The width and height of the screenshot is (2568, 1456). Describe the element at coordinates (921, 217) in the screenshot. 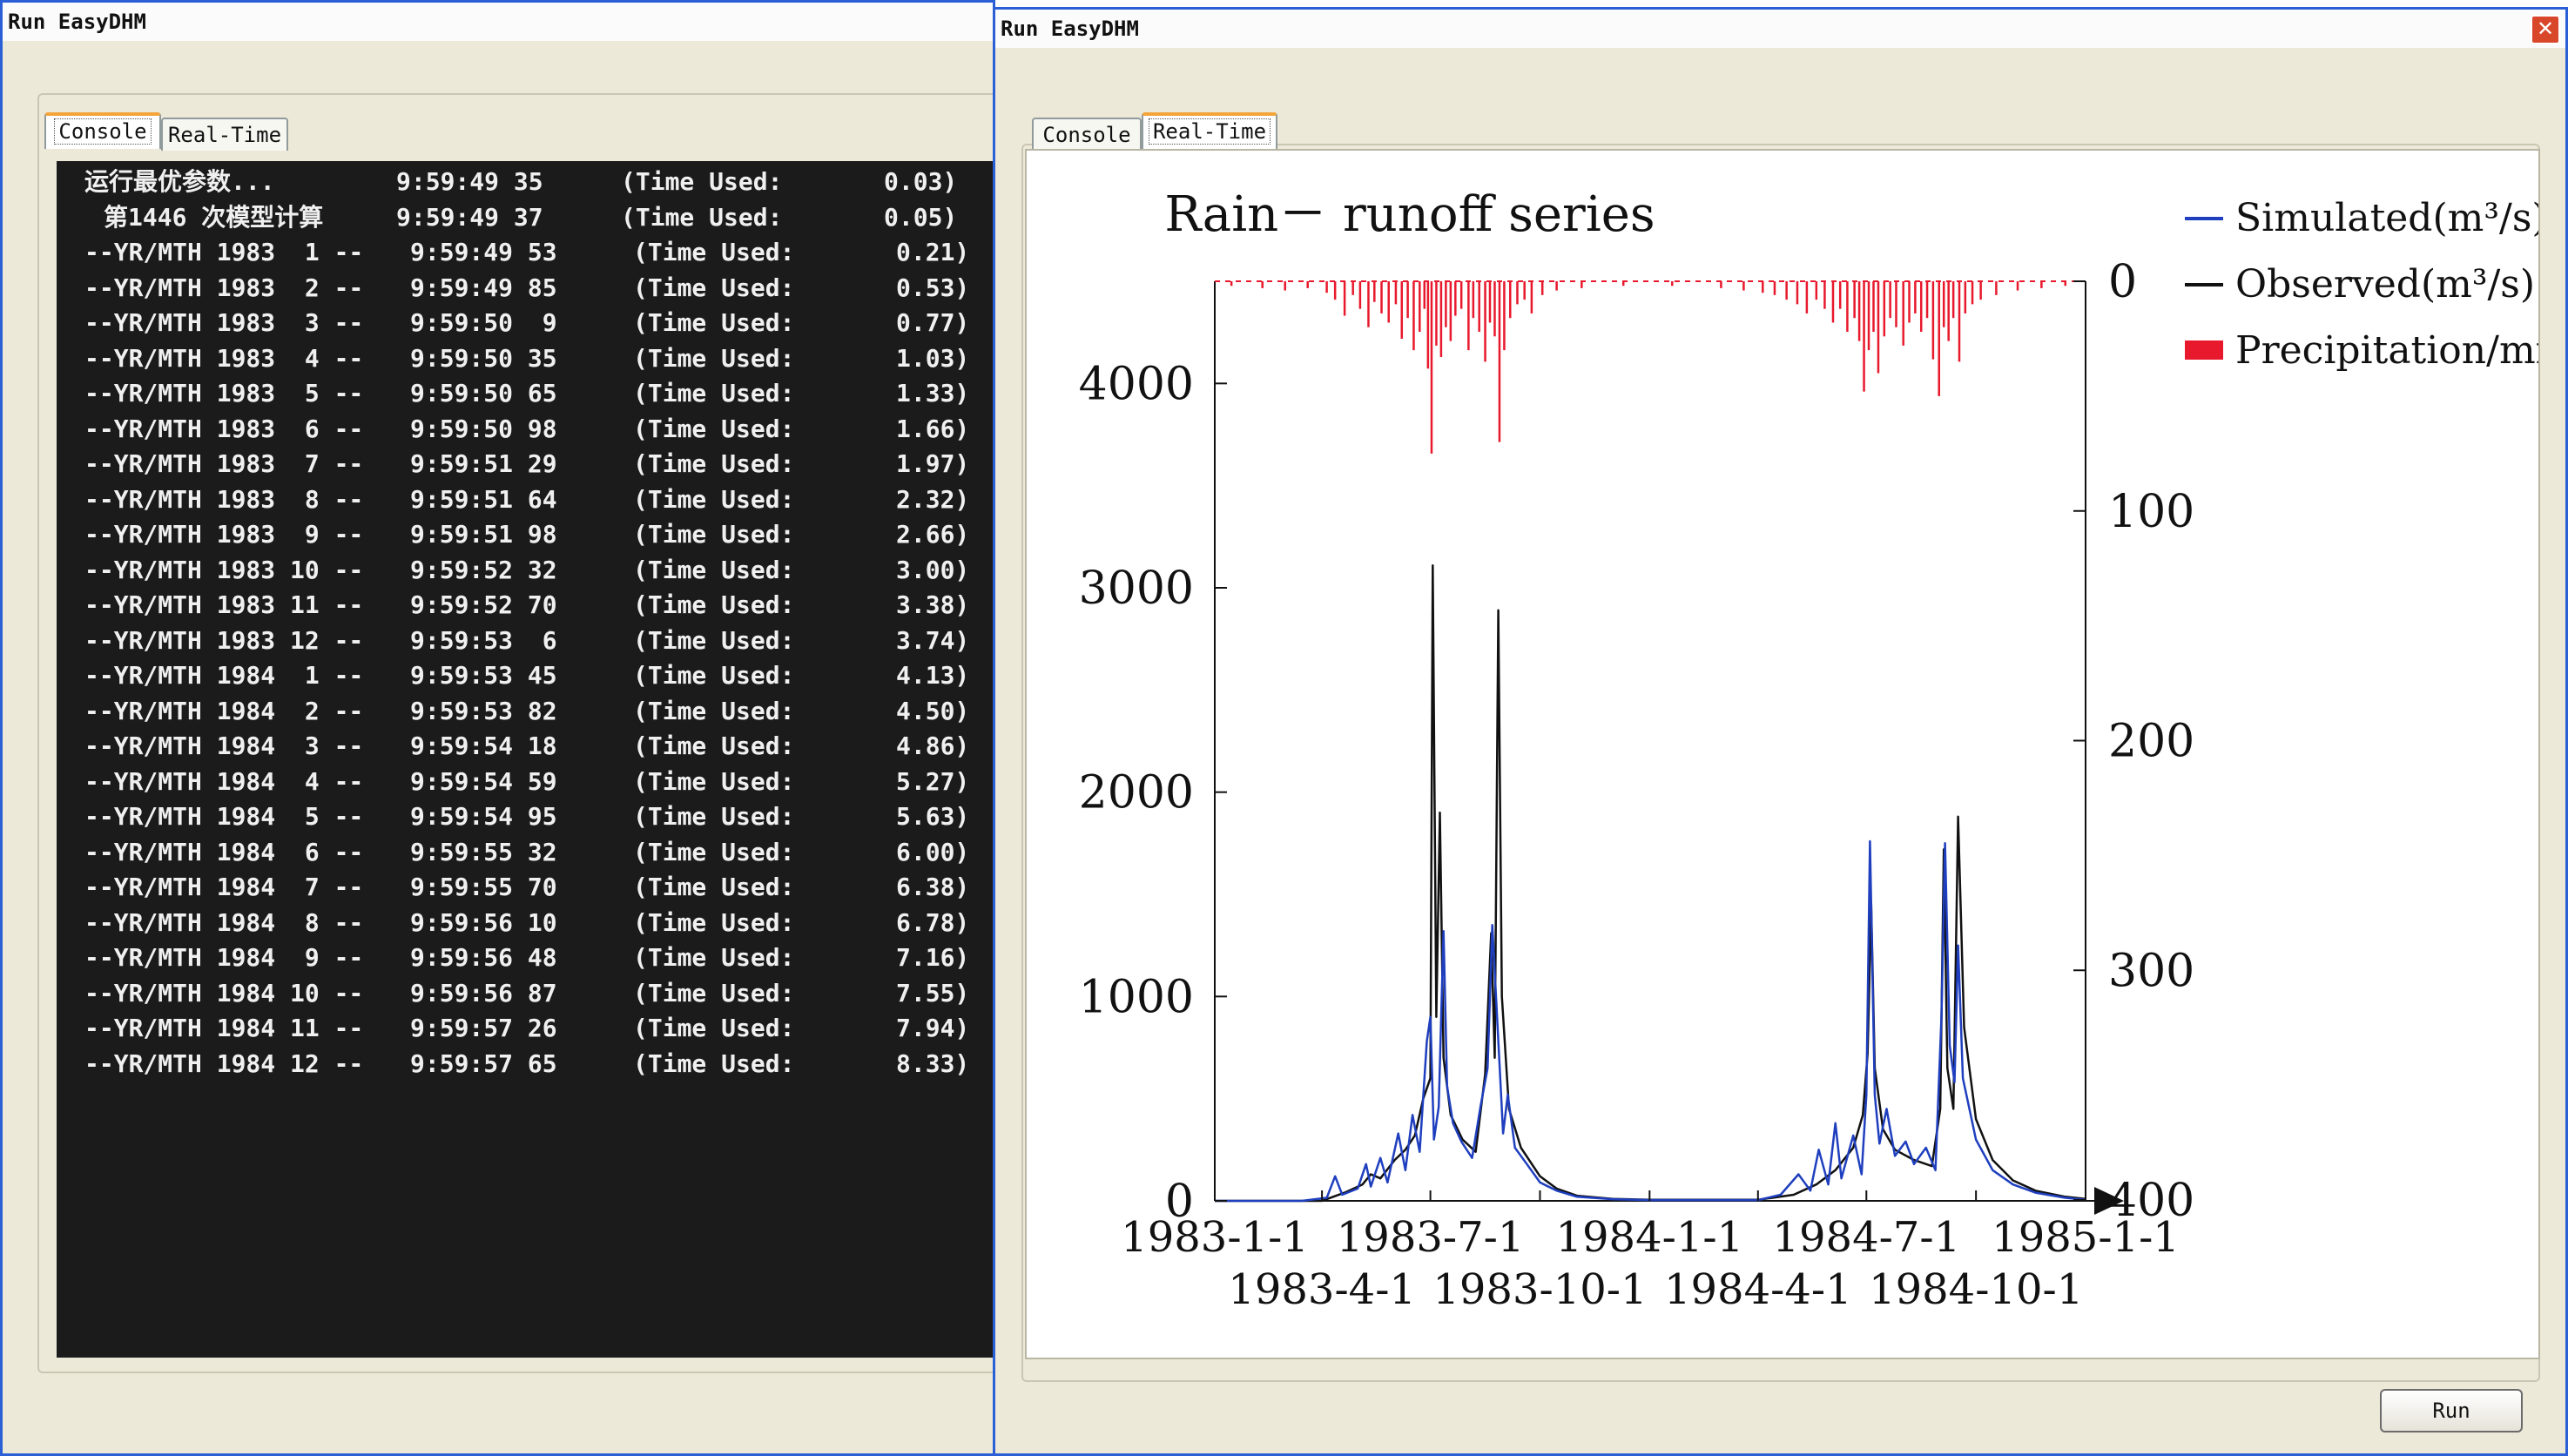

I see `console-line-used: 0.05)` at that location.